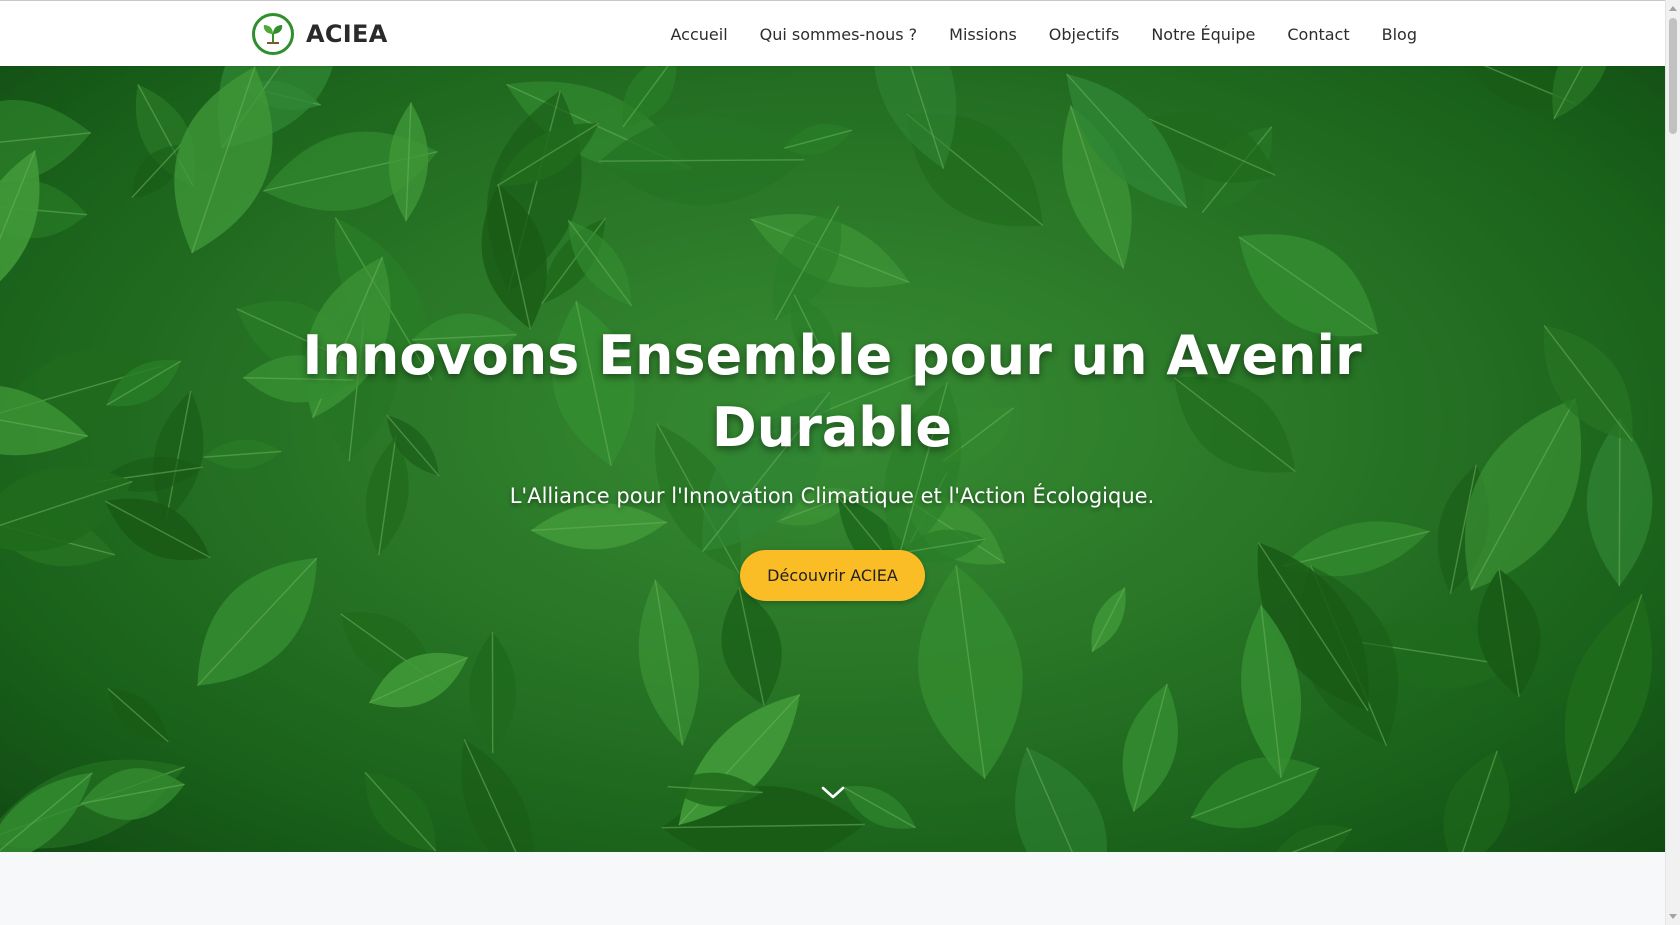  Describe the element at coordinates (839, 34) in the screenshot. I see `nav-item-qui-sommes-nous: Qui sommes-nous ?` at that location.